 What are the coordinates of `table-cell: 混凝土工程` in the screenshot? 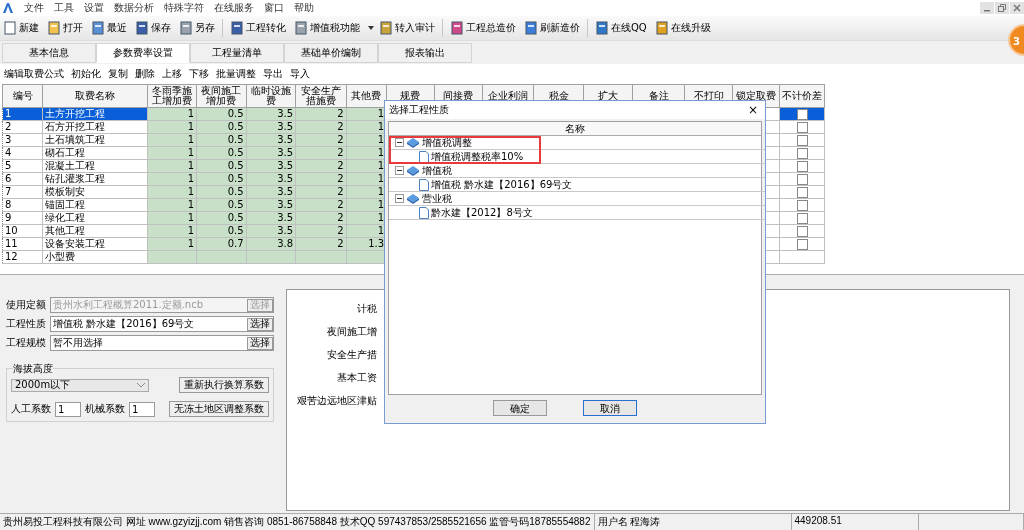 It's located at (95, 166).